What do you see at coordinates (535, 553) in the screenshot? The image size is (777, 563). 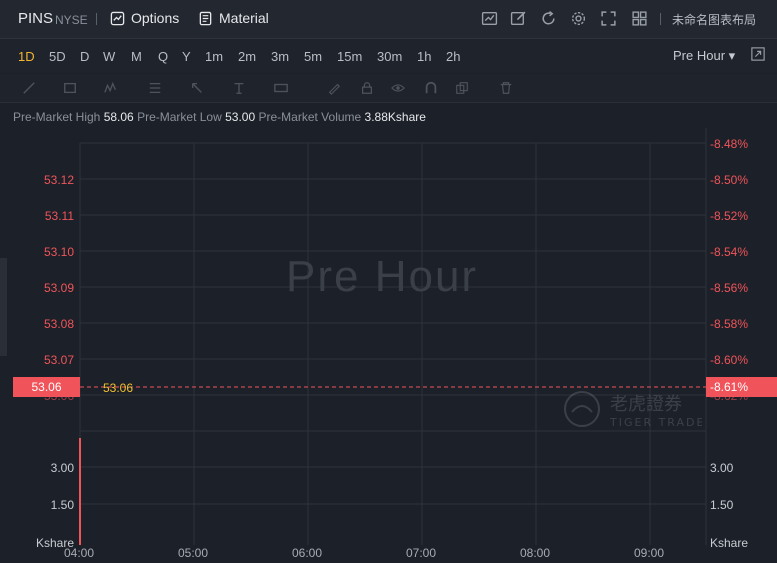 I see `x-tick: 08:00` at bounding box center [535, 553].